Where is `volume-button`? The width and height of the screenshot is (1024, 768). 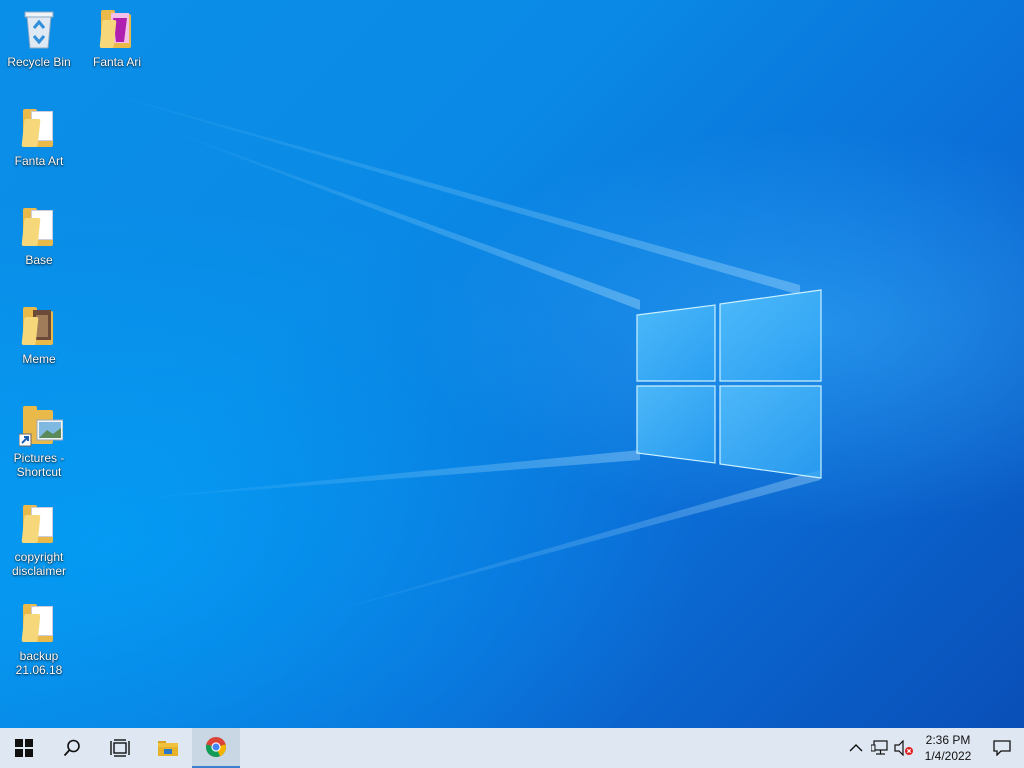
volume-button is located at coordinates (904, 748).